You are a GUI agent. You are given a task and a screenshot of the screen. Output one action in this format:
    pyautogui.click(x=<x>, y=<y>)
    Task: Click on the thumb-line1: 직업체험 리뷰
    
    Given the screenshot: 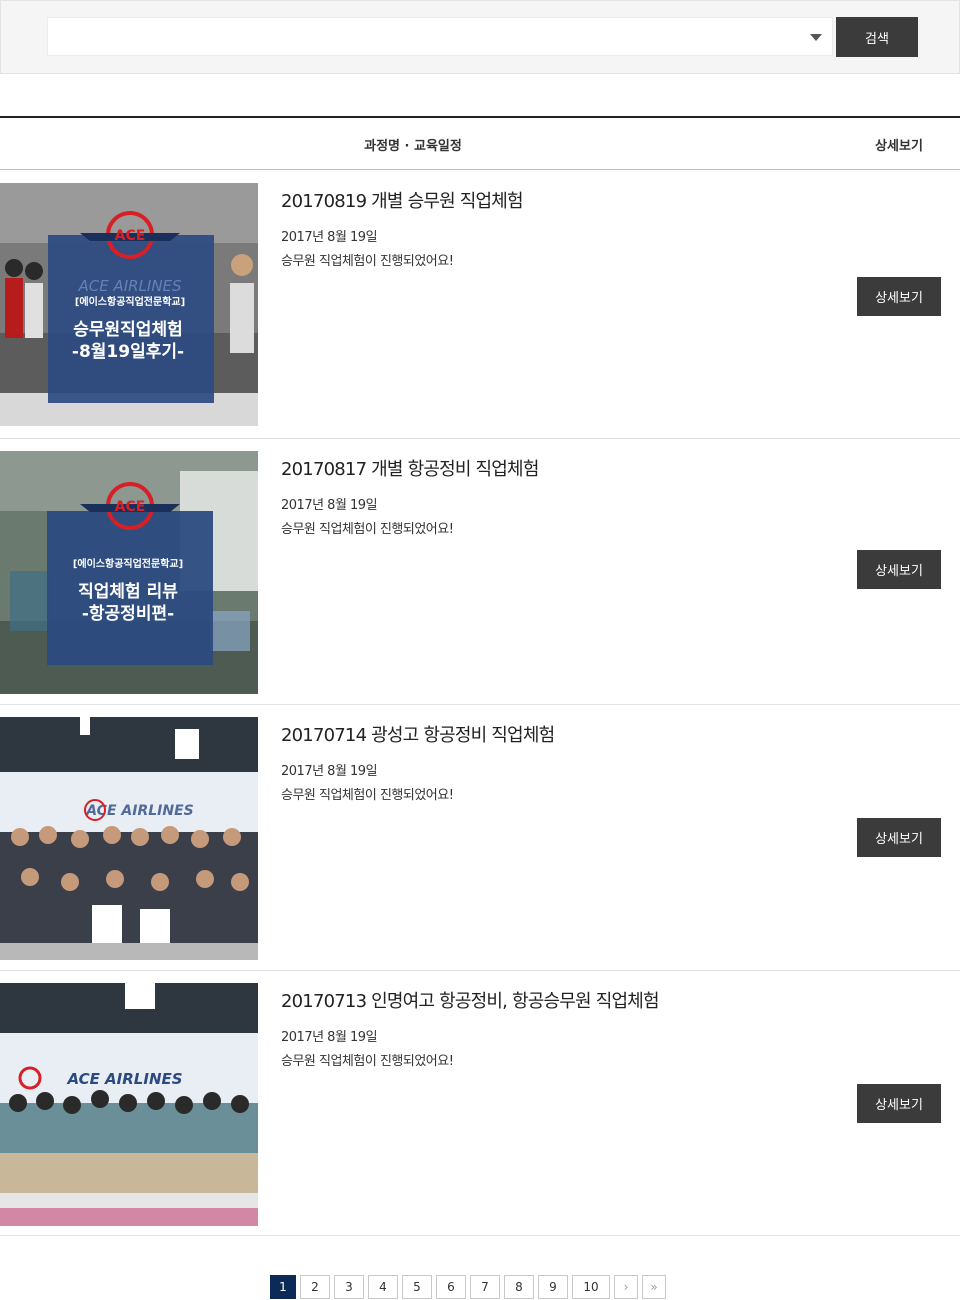 What is the action you would take?
    pyautogui.click(x=128, y=591)
    